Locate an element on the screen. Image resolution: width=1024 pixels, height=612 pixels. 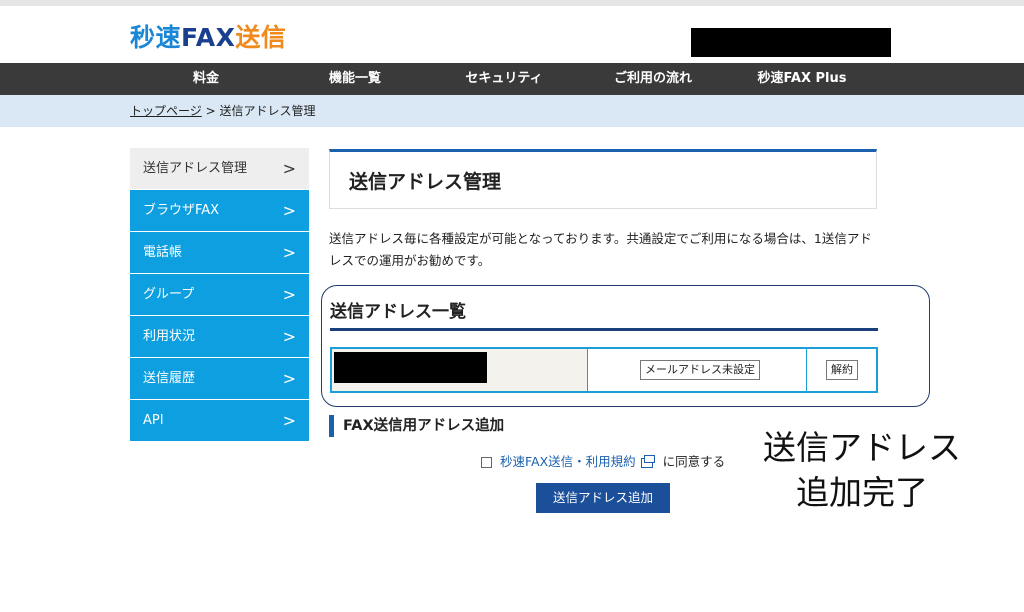
cancel-cell: 解約 is located at coordinates (841, 370).